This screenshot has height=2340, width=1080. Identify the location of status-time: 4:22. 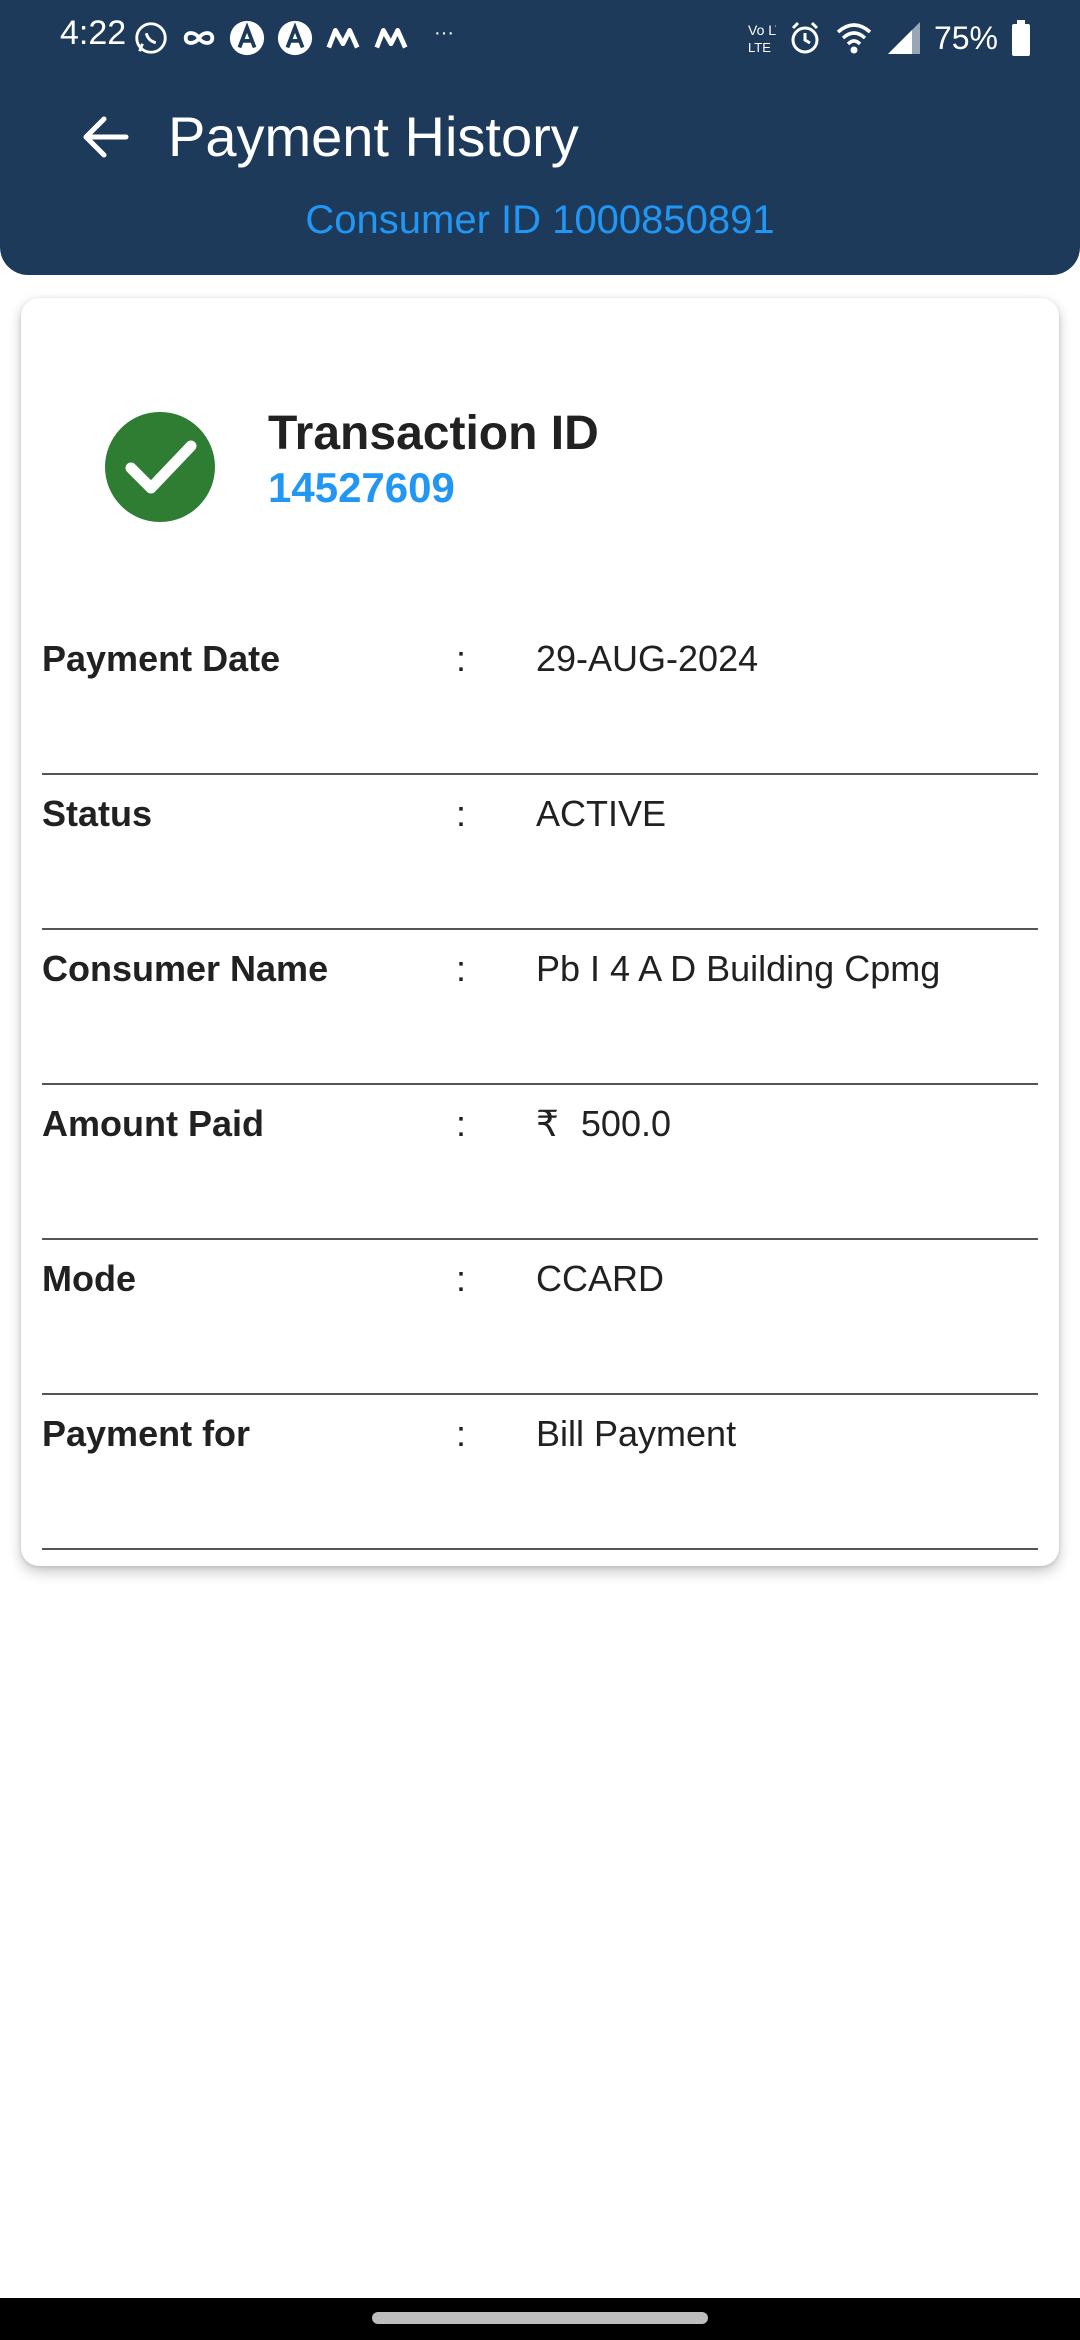
(93, 33).